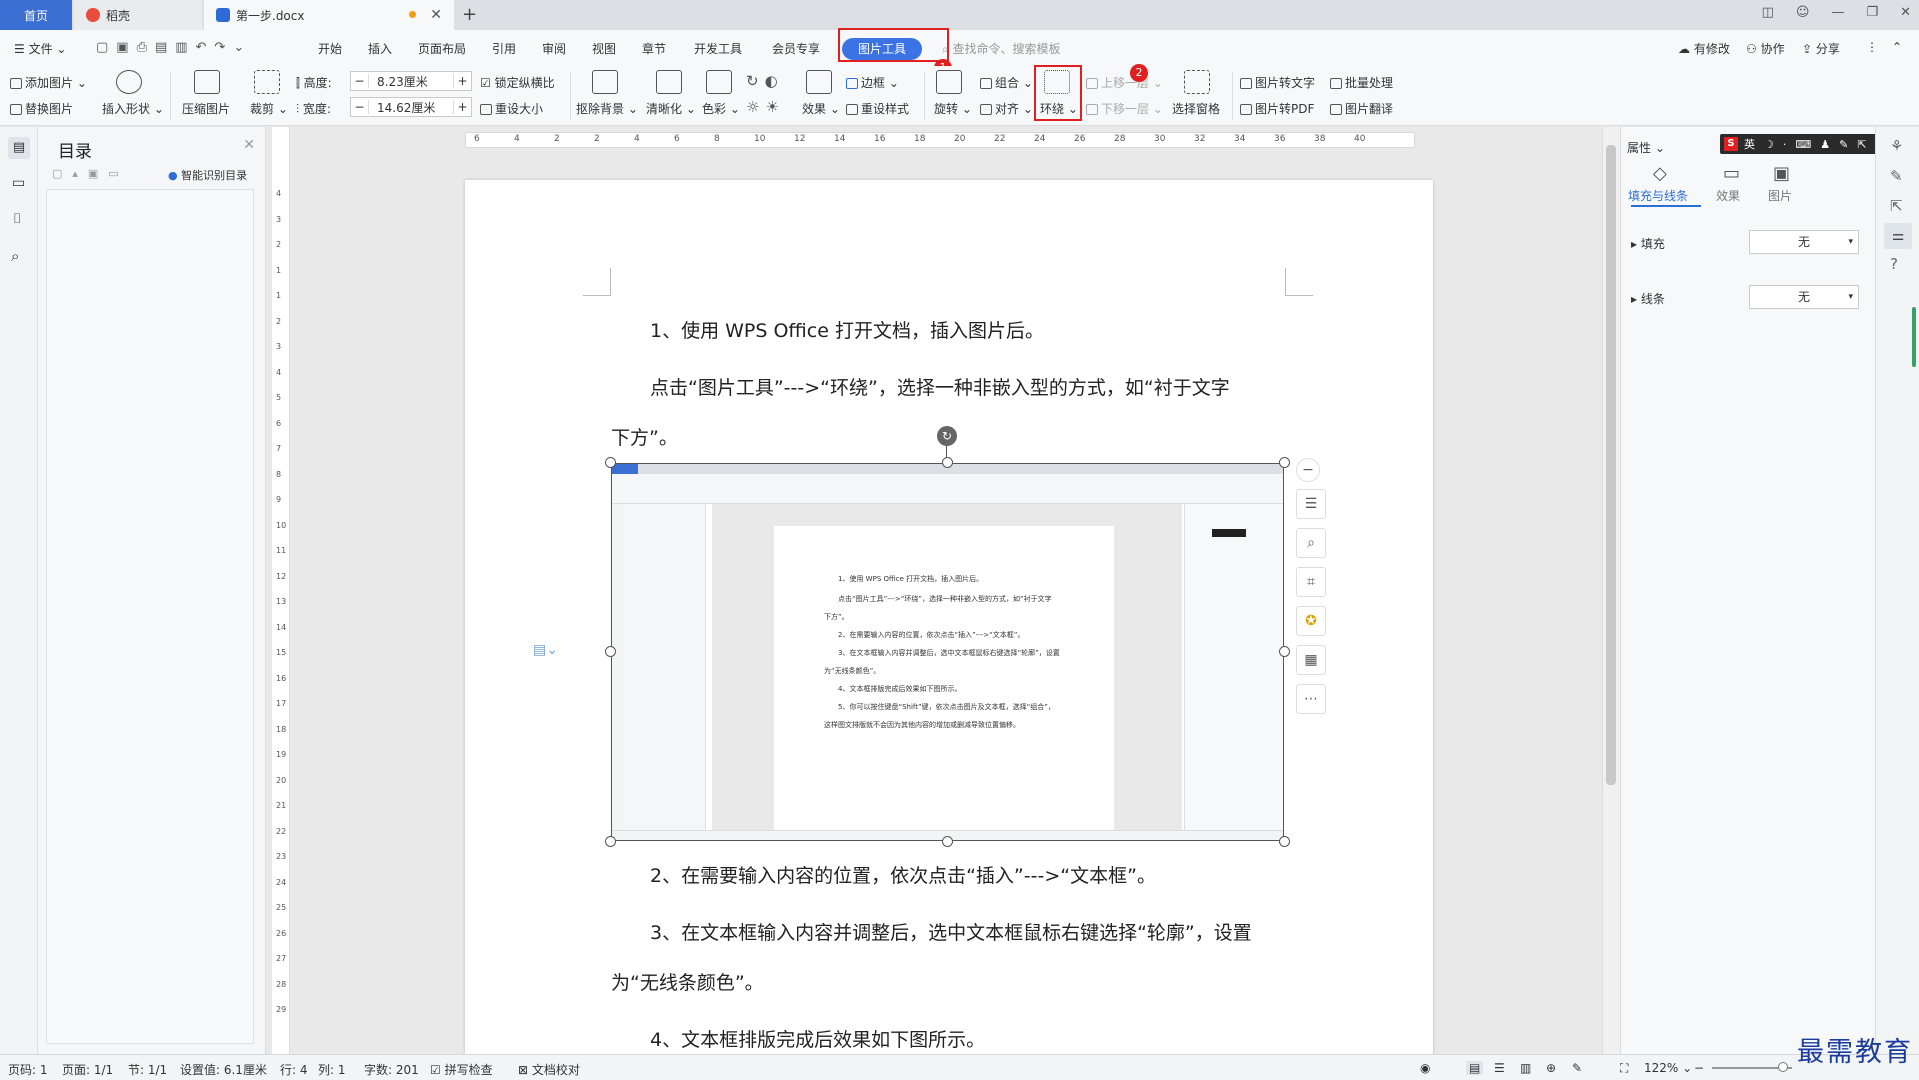  I want to click on paragraph-4-line-2: 为“无线条颜色”。, so click(687, 981).